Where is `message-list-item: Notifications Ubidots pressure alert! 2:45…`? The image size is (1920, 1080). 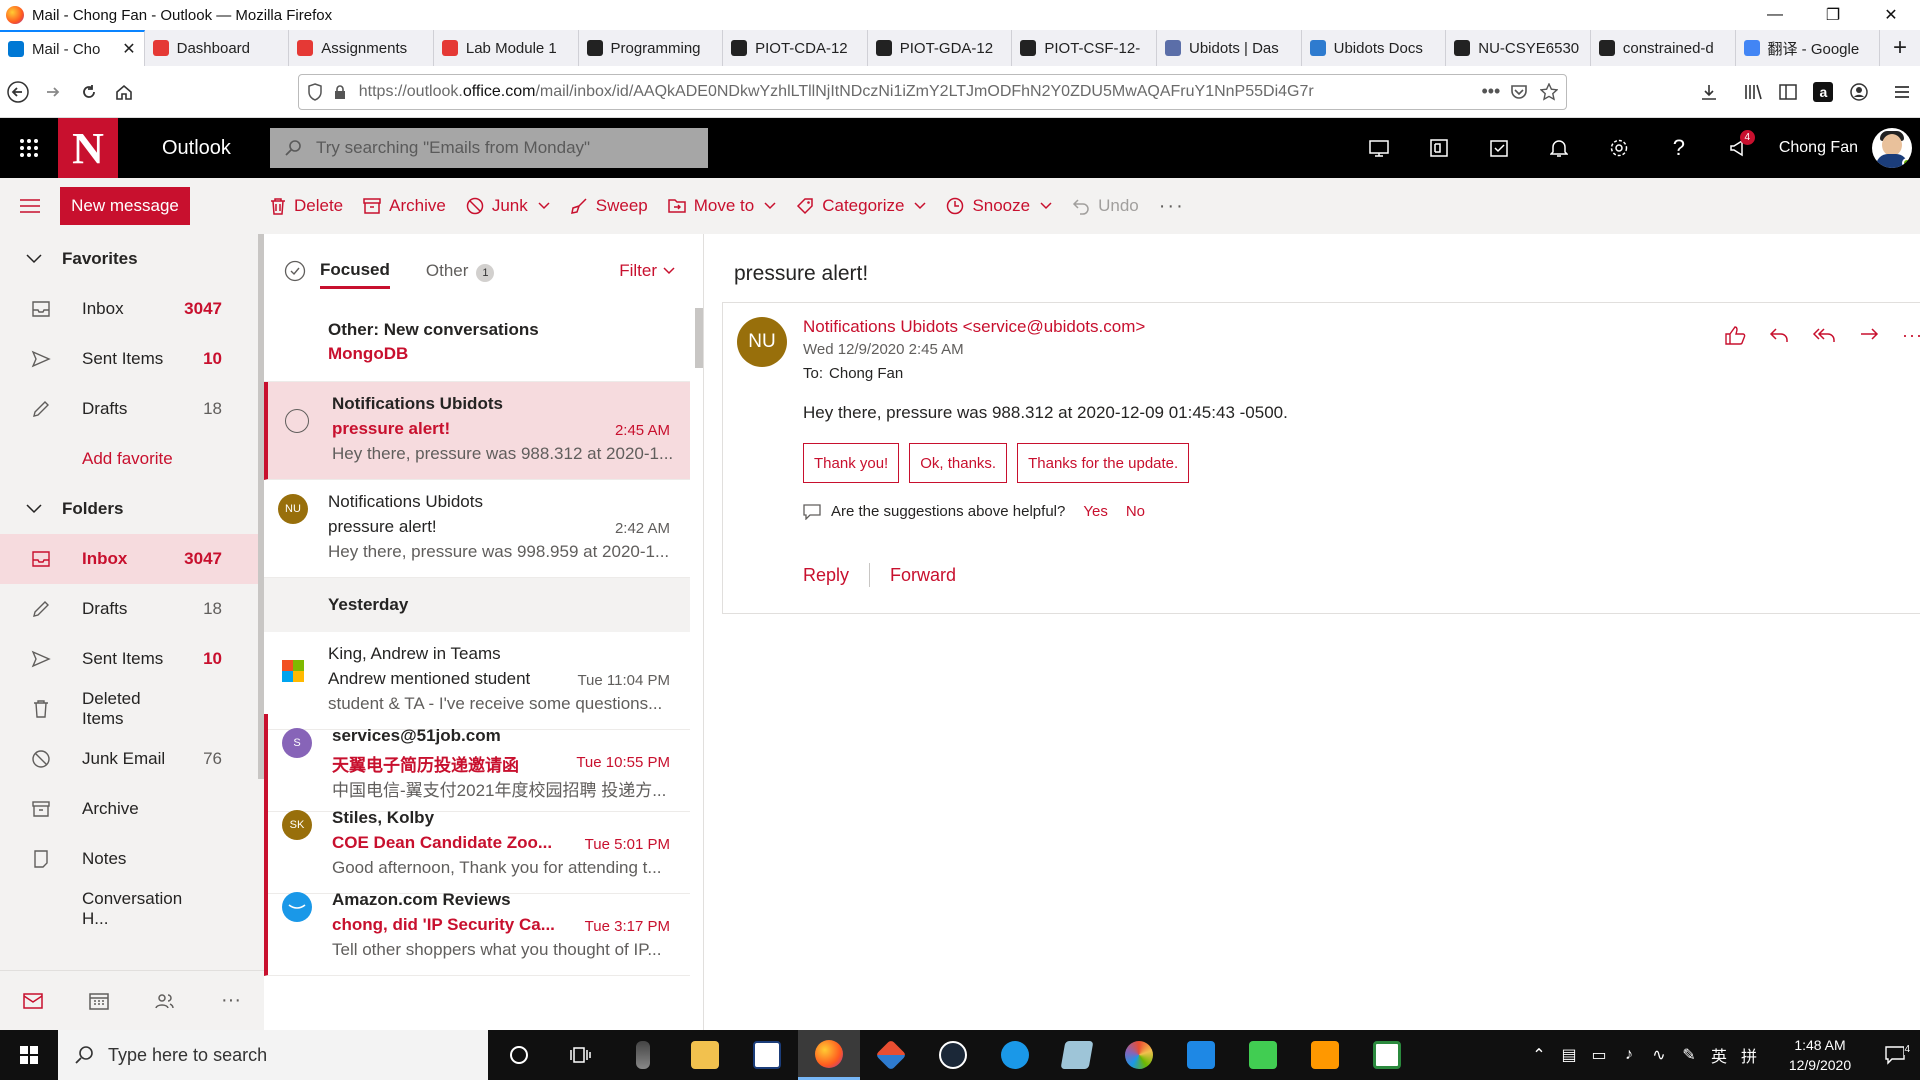
message-list-item: Notifications Ubidots pressure alert! 2:45… is located at coordinates (477, 431).